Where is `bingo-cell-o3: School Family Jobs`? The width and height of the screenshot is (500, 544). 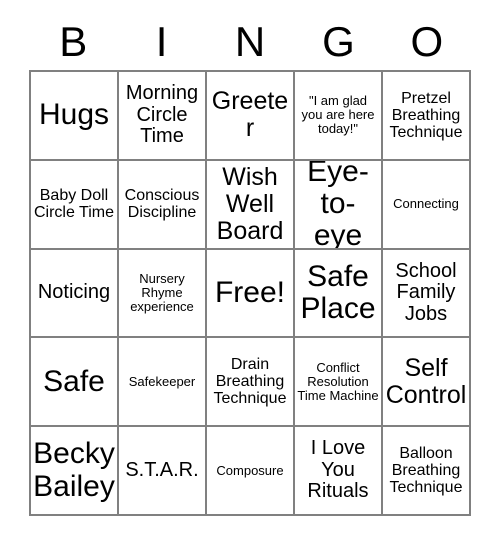
bingo-cell-o3: School Family Jobs is located at coordinates (427, 294).